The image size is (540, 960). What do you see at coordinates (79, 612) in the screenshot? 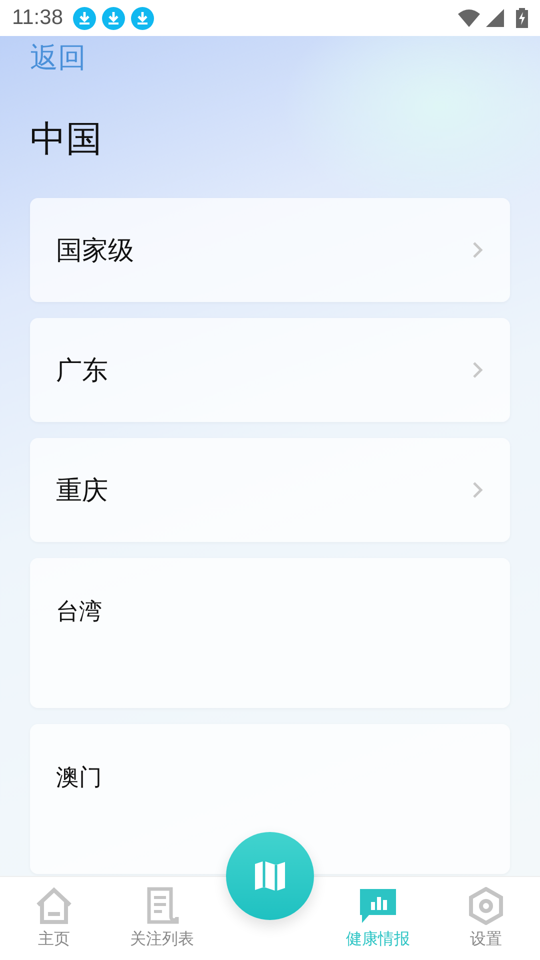
I see `region-name: 台湾` at bounding box center [79, 612].